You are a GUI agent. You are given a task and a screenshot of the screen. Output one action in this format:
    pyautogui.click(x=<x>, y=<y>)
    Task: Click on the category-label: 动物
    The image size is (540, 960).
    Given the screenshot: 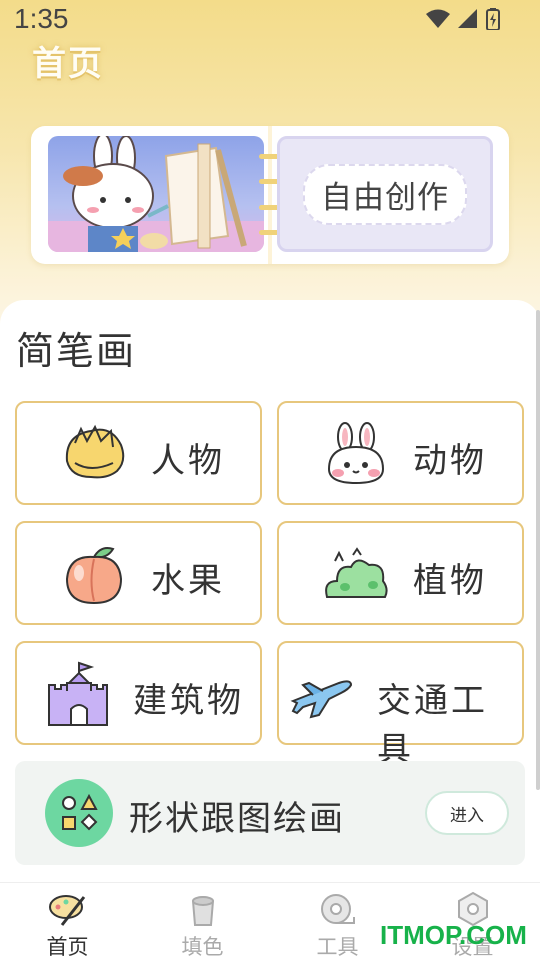 What is the action you would take?
    pyautogui.click(x=450, y=461)
    